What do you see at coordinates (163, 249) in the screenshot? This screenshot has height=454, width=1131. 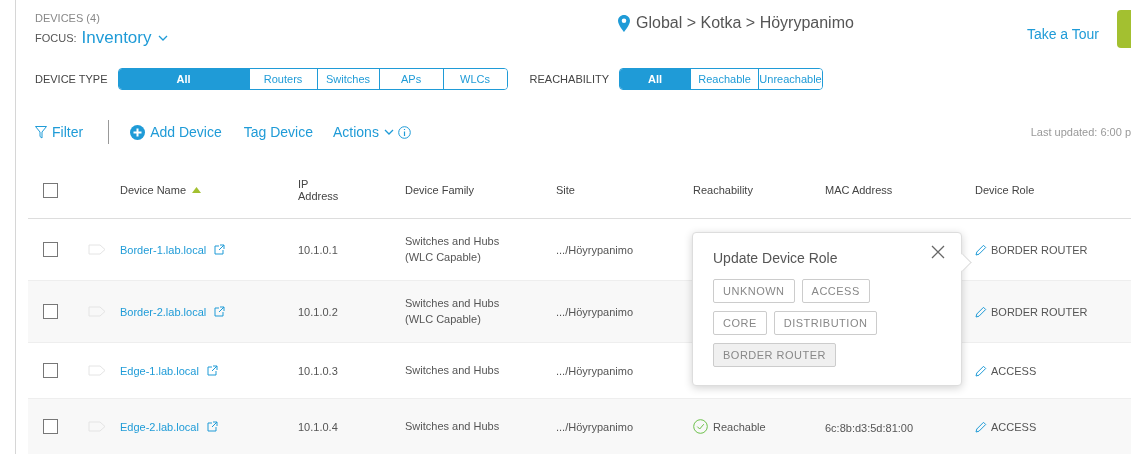 I see `device-link: Border-1.lab.local` at bounding box center [163, 249].